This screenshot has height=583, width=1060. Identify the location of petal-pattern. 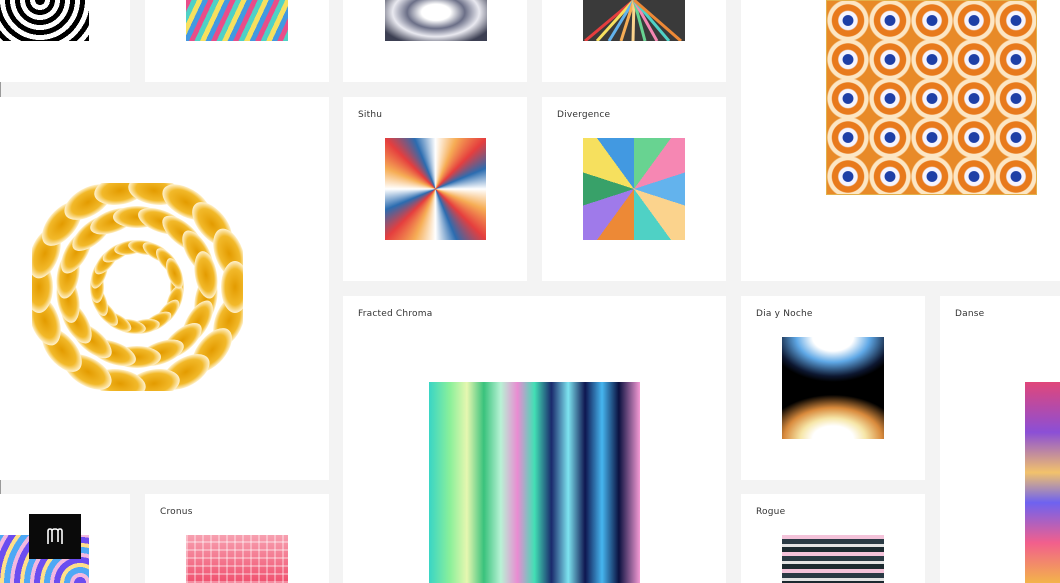
(137, 287).